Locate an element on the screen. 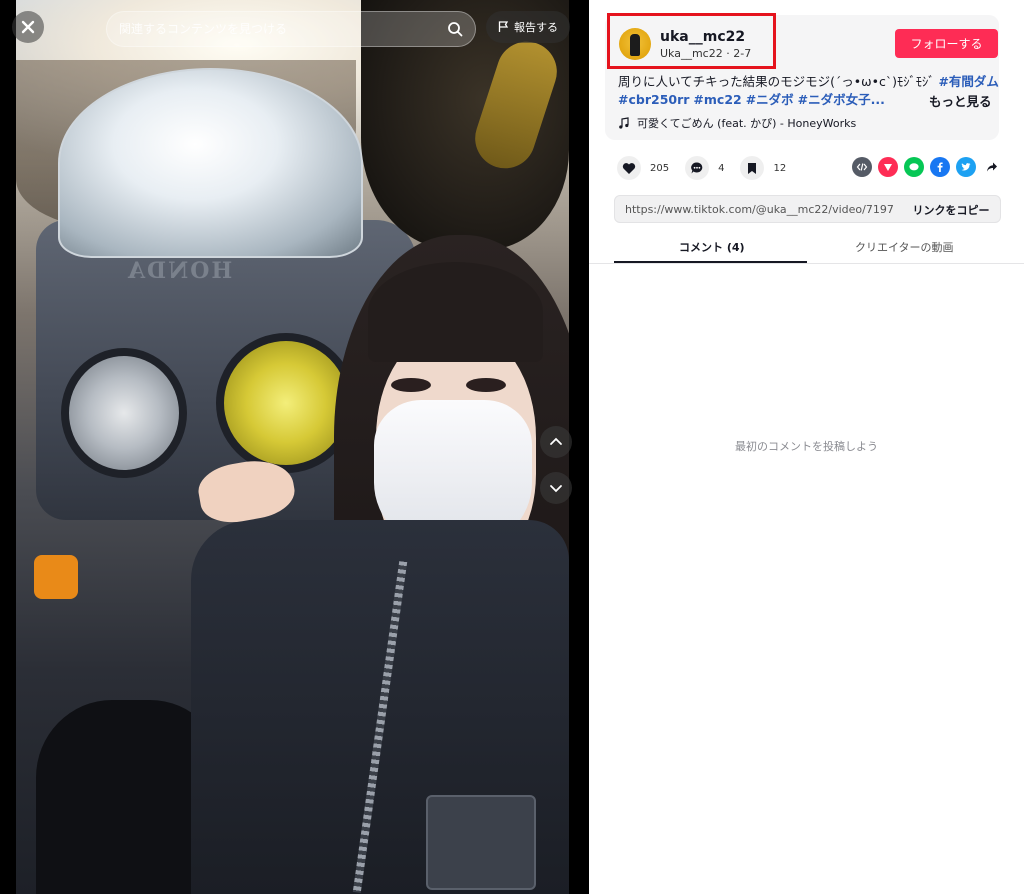 This screenshot has width=1024, height=894. send-icon is located at coordinates (888, 167).